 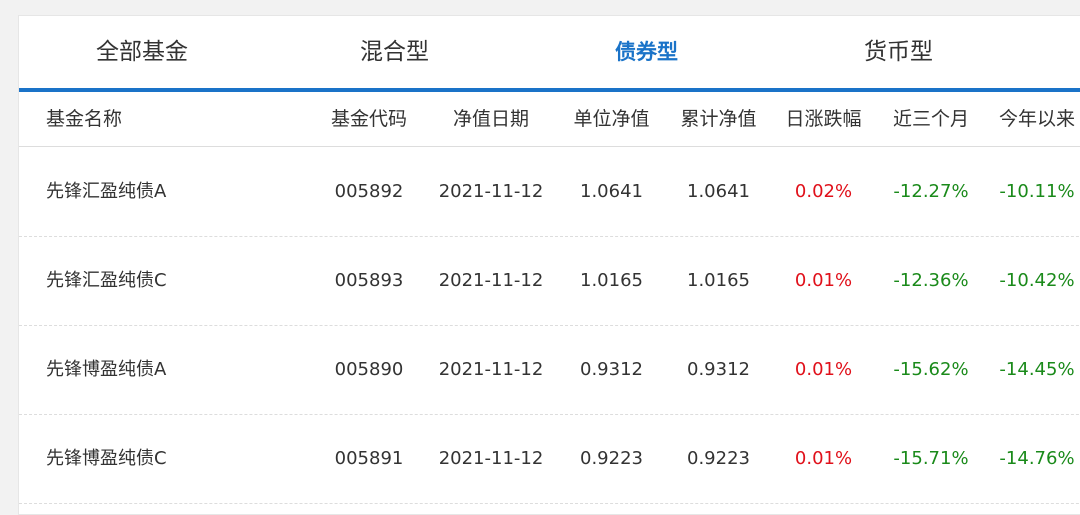 I want to click on unit-nav: 0.9312, so click(x=611, y=369).